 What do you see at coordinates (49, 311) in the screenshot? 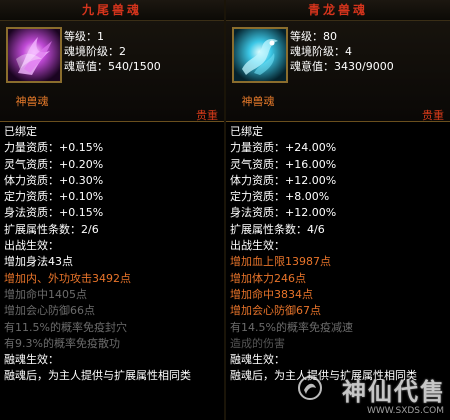
I see `attr-line: 增加会心防御66点` at bounding box center [49, 311].